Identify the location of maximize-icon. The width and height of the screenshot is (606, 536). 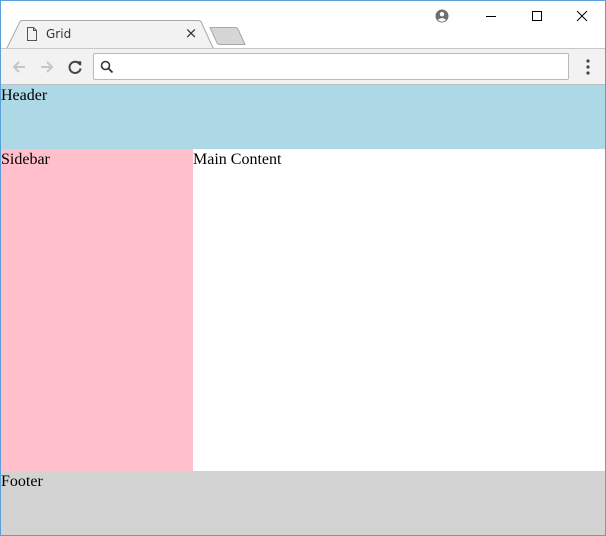
(537, 16).